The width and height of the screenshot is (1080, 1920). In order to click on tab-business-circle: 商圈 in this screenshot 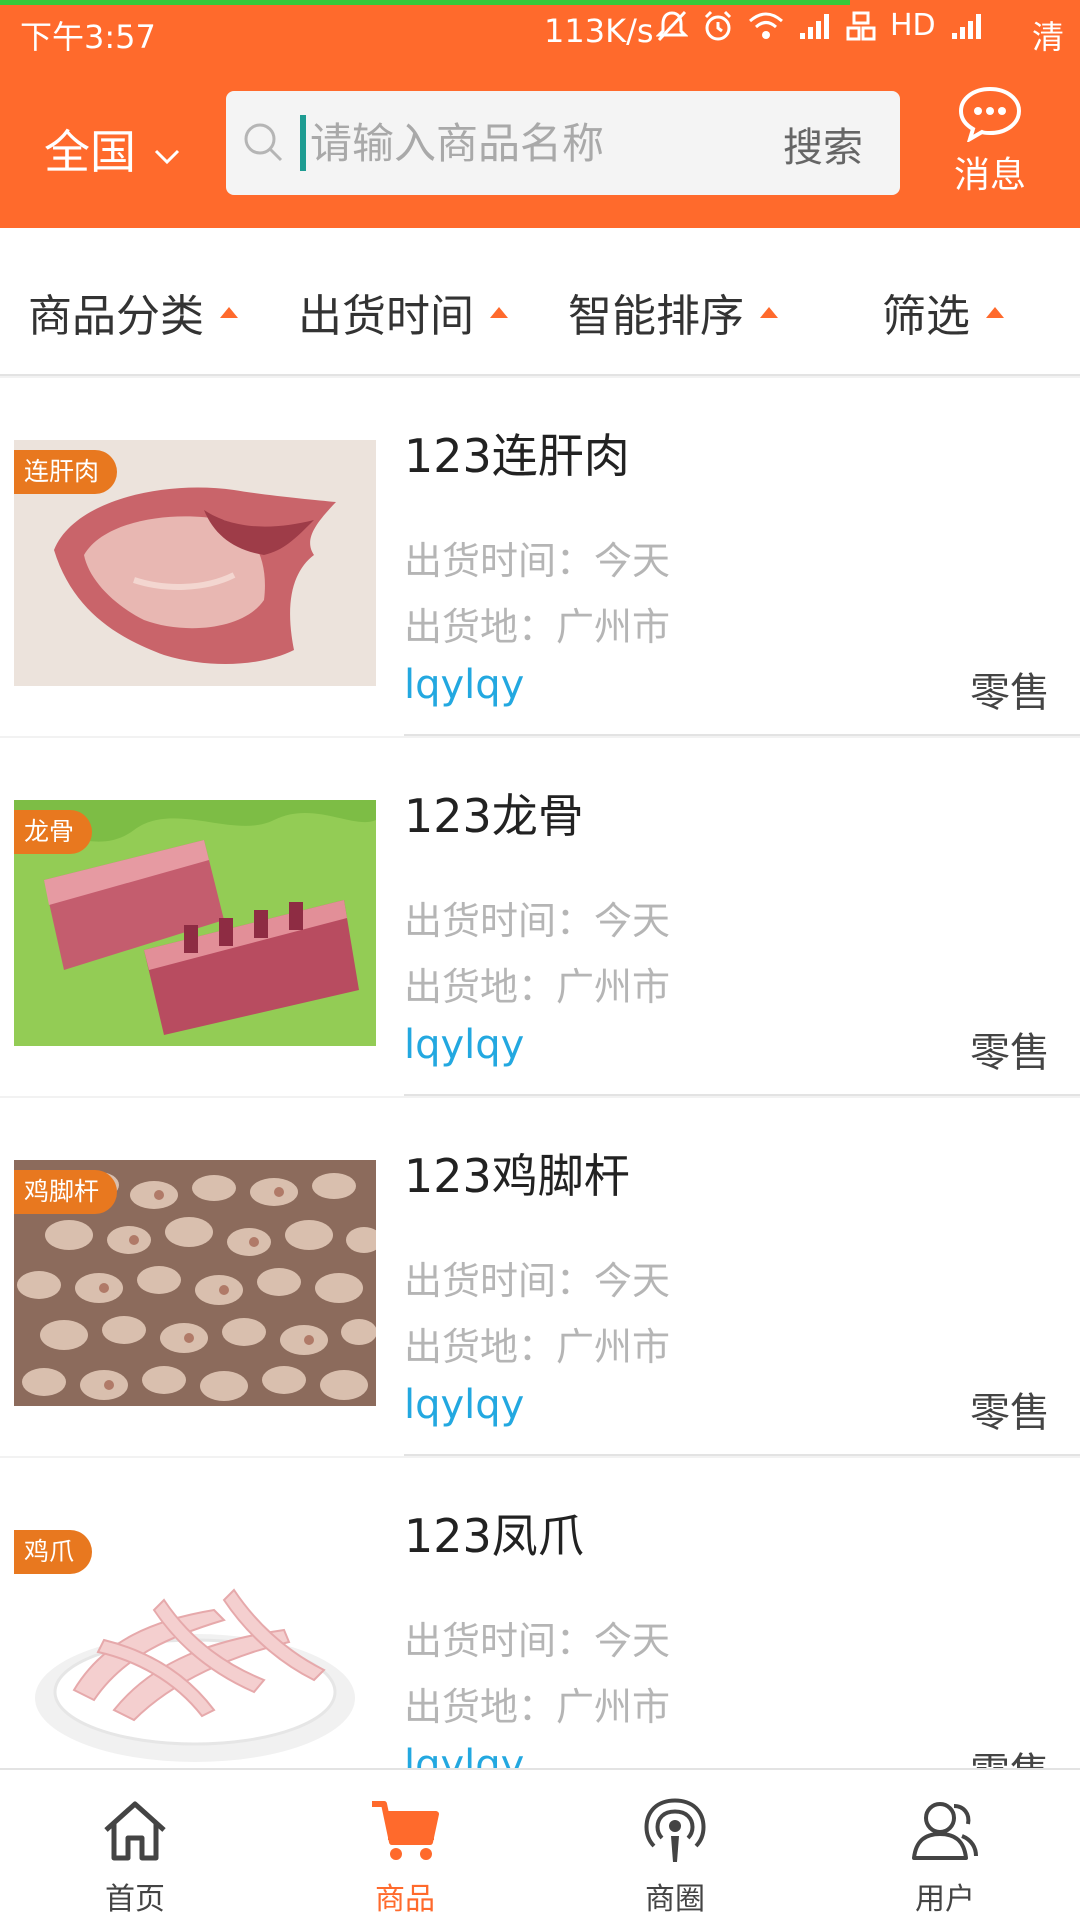, I will do `click(675, 1845)`.